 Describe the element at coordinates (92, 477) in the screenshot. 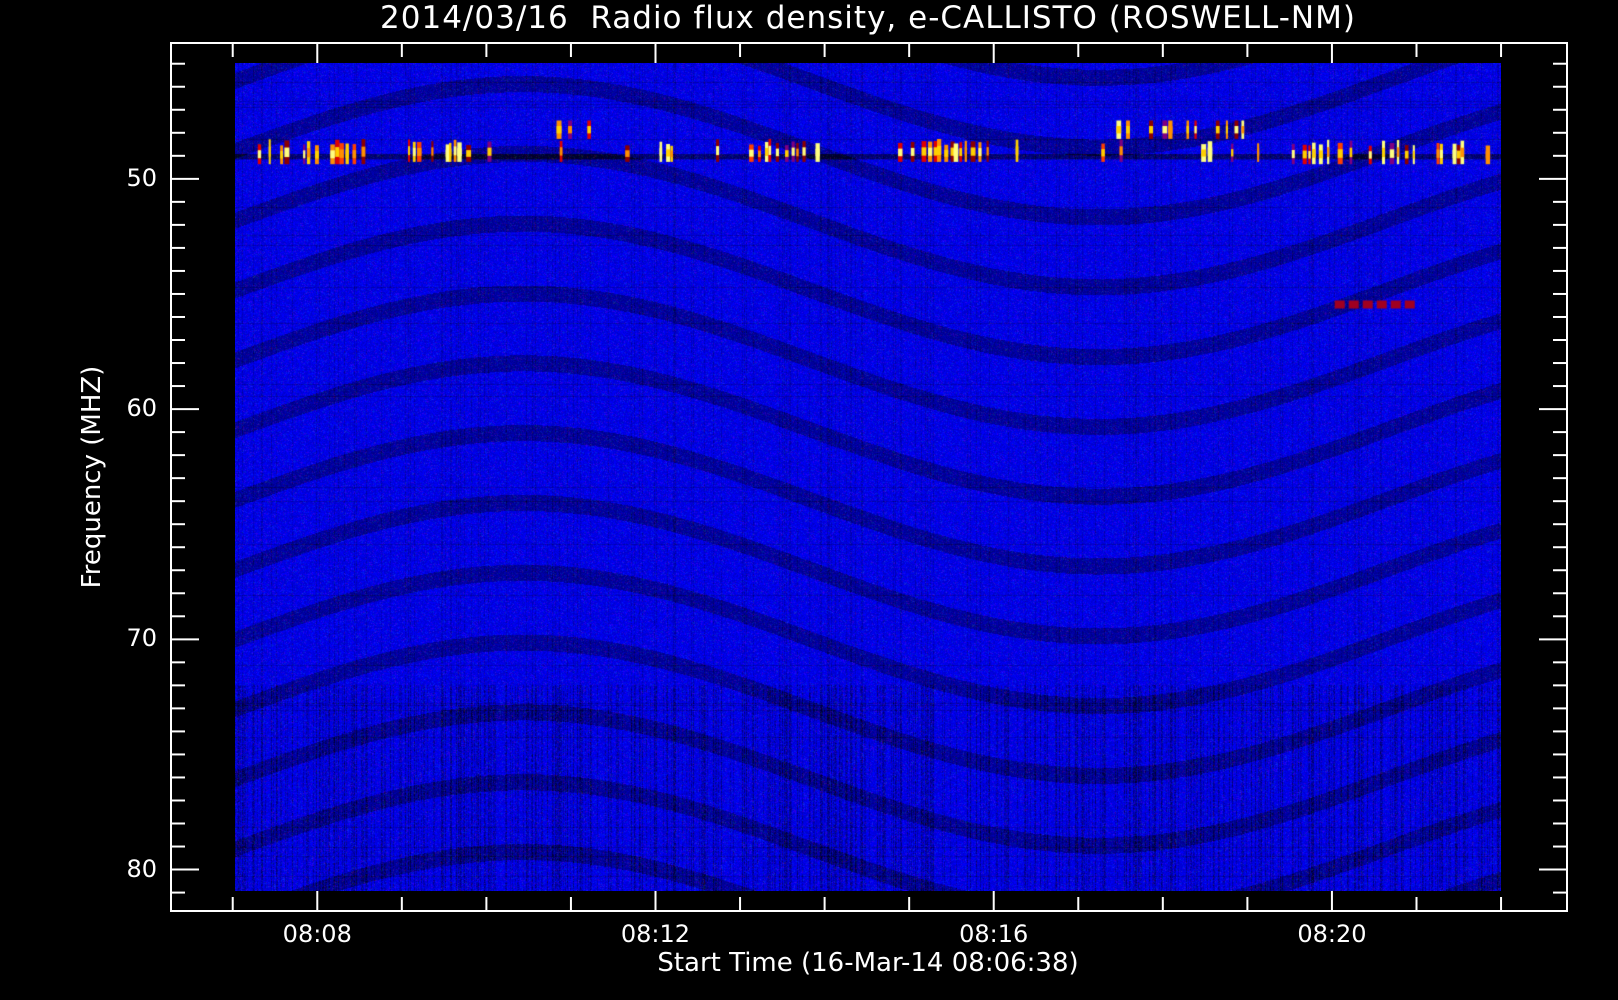

I see `y-axis-title: Frequency (MHZ)` at that location.